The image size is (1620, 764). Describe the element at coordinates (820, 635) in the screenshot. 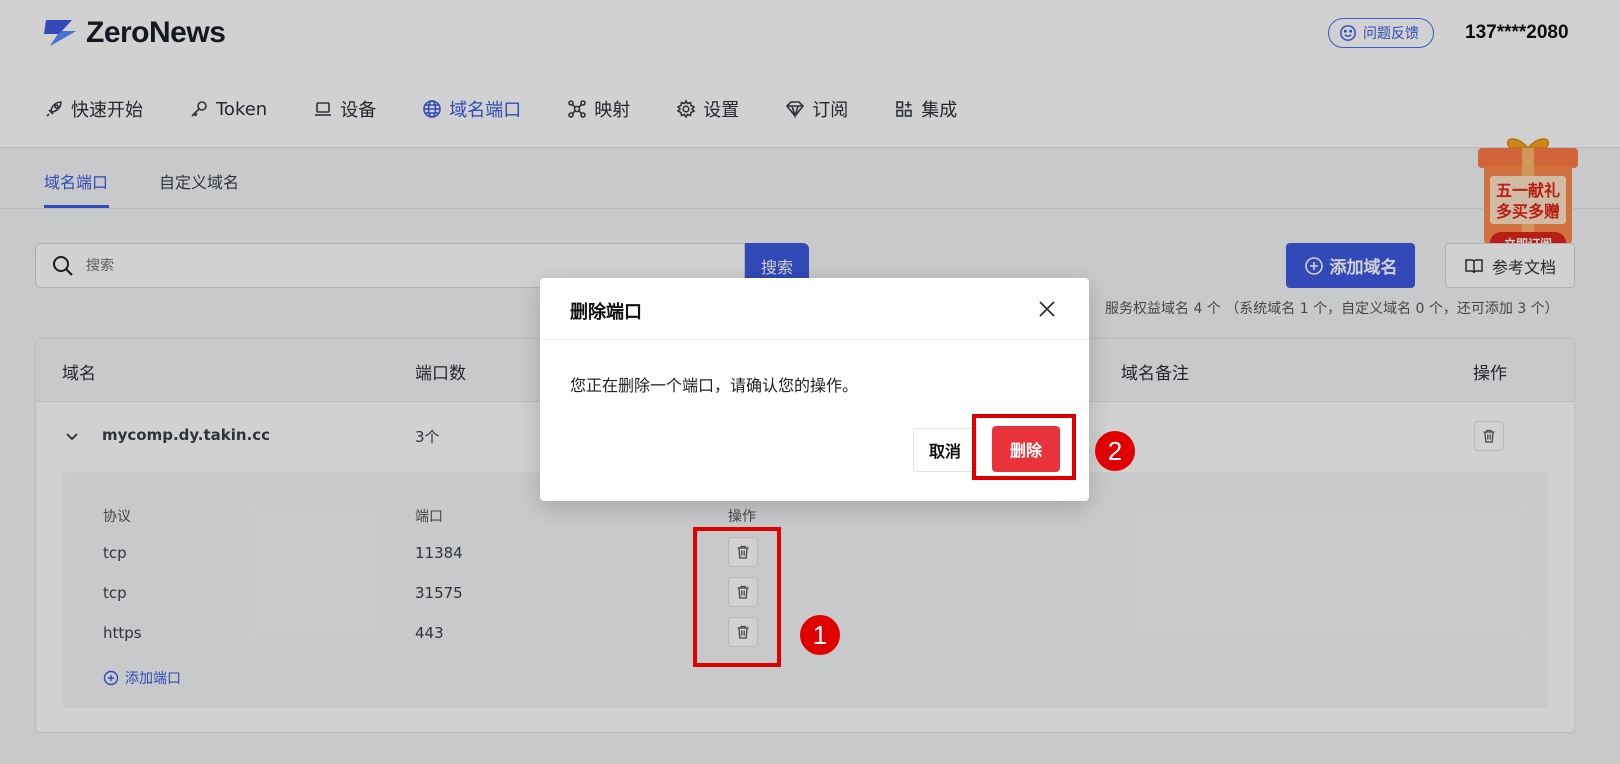

I see `step-badge-1: 1` at that location.